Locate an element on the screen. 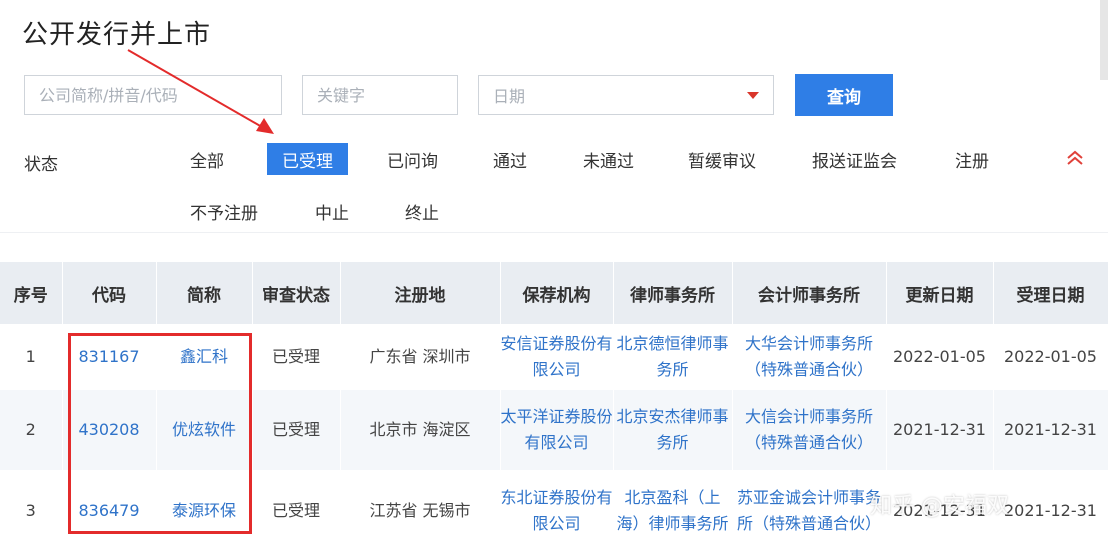  status-chip-rejected: 不予注册 is located at coordinates (224, 211).